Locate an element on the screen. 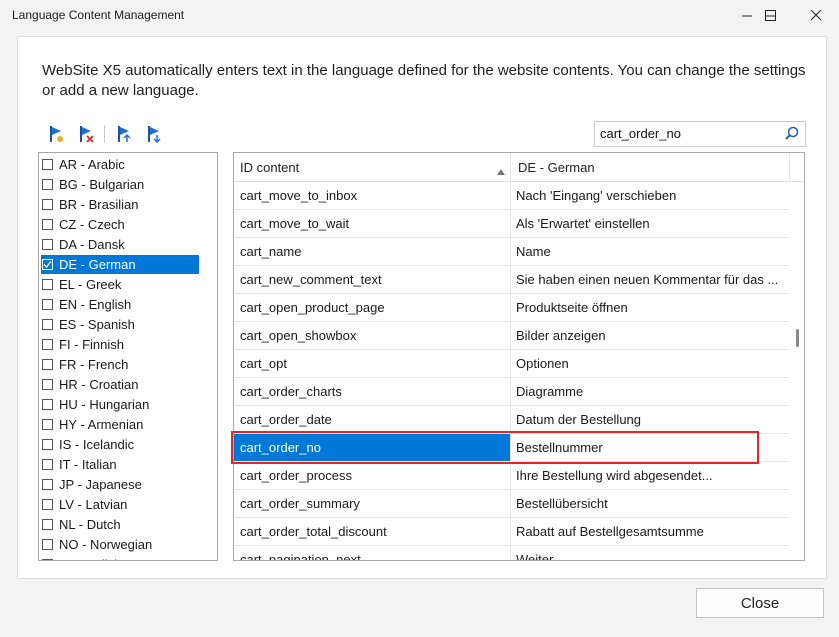 The height and width of the screenshot is (637, 839). search-box: cart_order_no is located at coordinates (700, 134).